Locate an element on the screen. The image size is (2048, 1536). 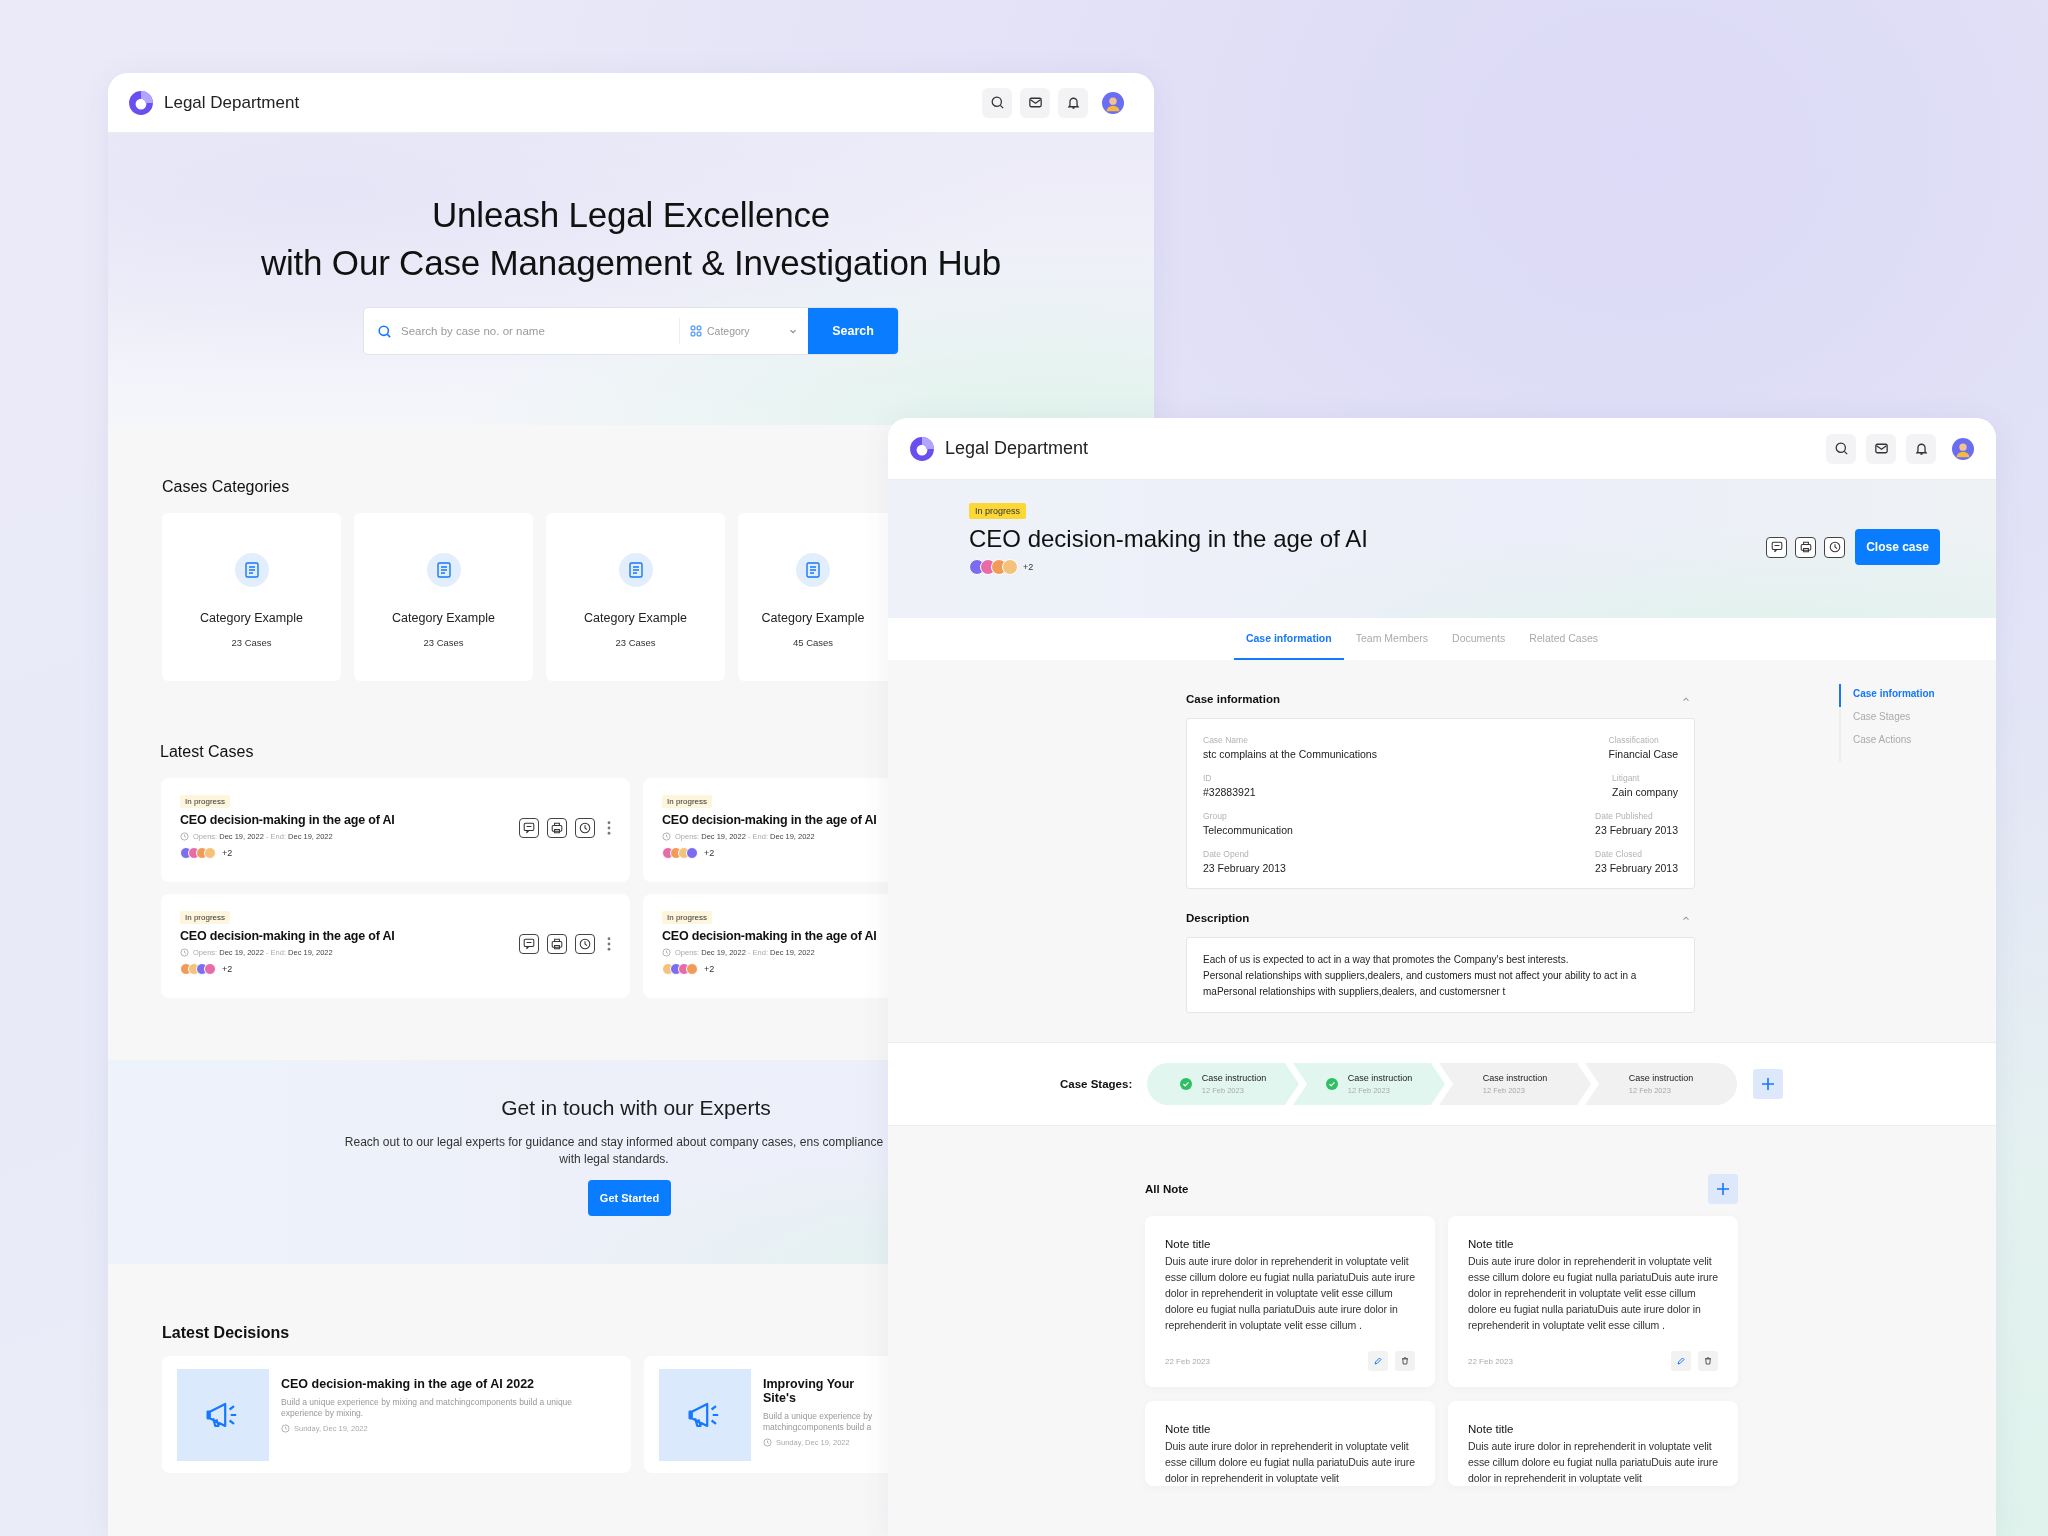
add-stage-button is located at coordinates (1768, 1084).